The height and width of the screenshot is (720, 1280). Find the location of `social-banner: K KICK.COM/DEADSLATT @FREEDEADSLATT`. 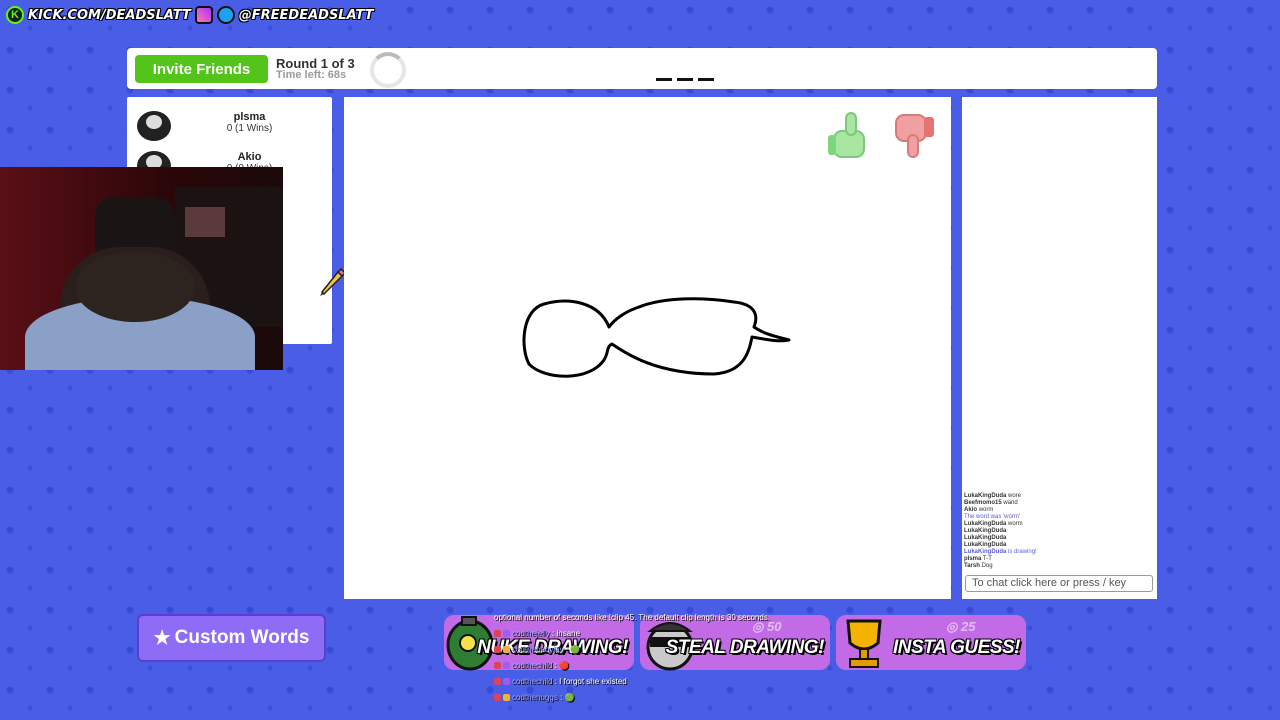

social-banner: K KICK.COM/DEADSLATT @FREEDEADSLATT is located at coordinates (189, 15).